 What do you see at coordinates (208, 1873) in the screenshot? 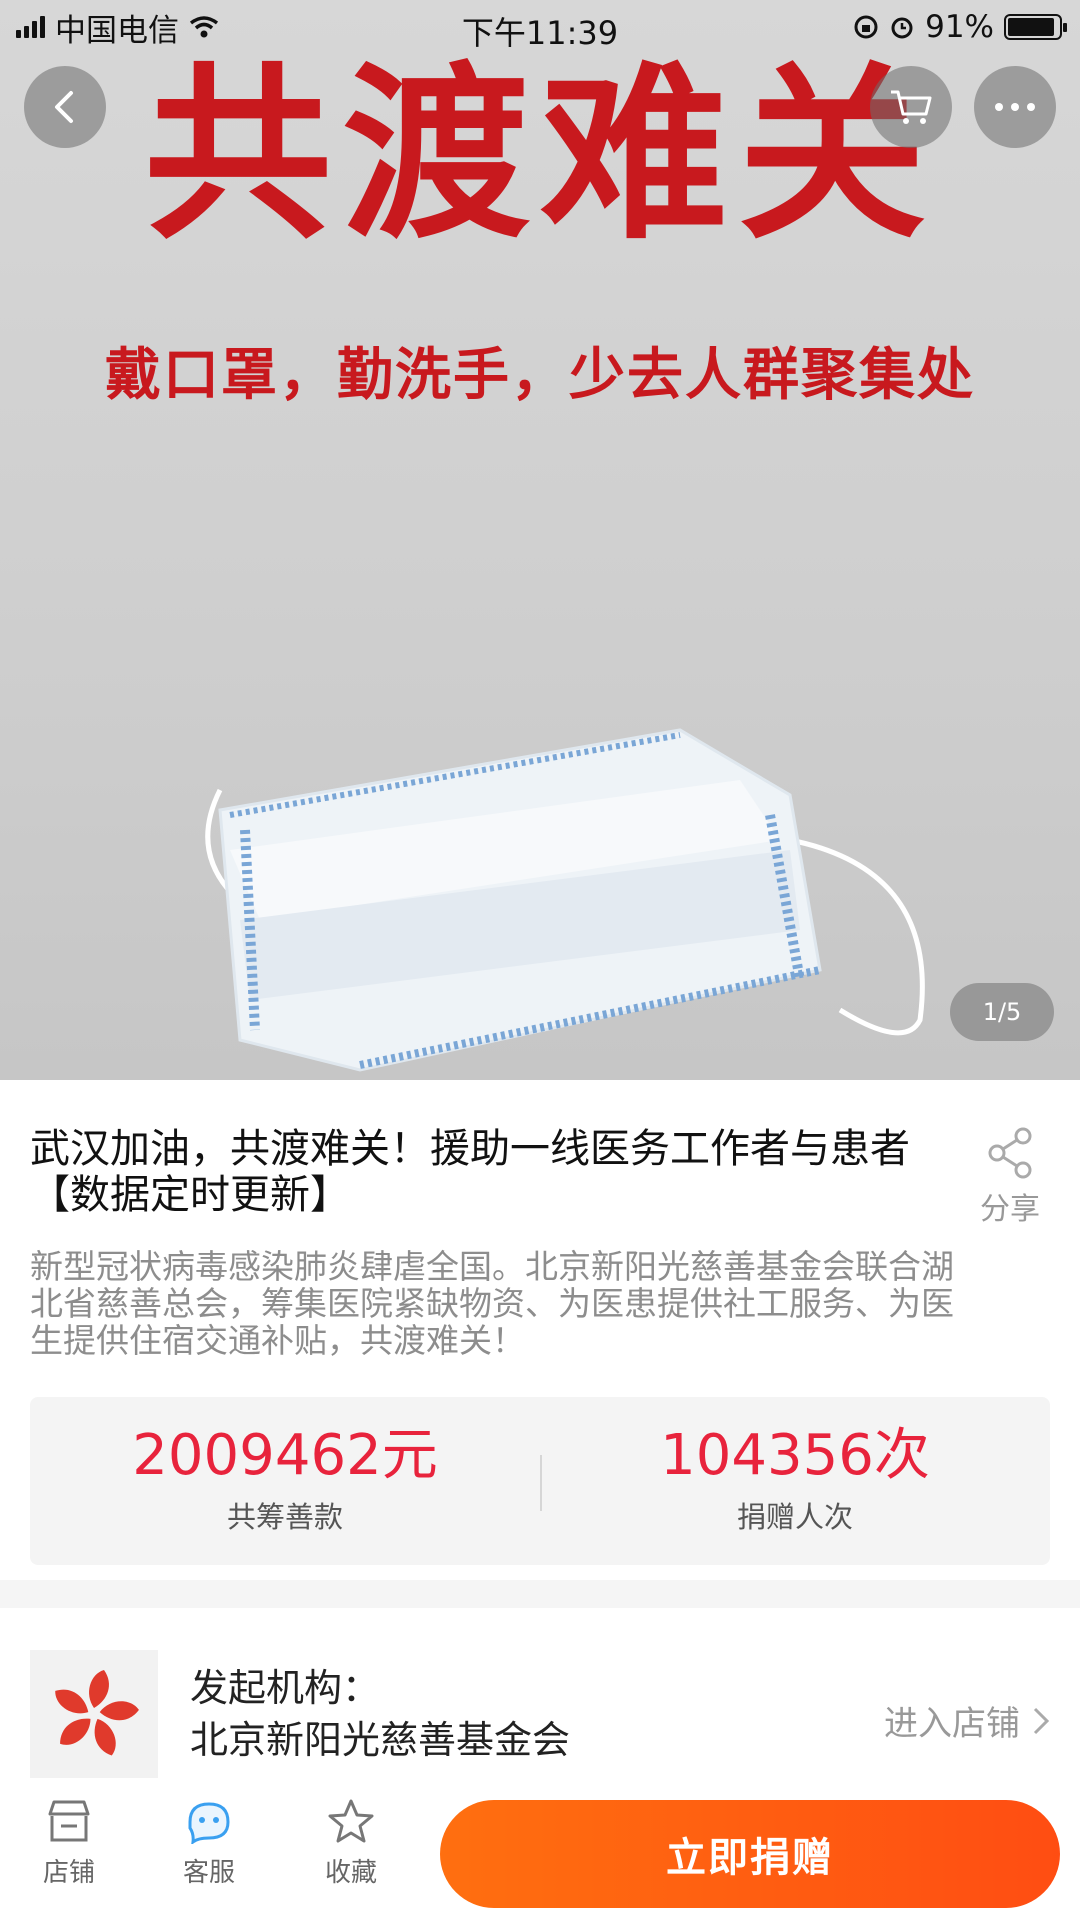
I see `tab-customer-service-label: 客服` at bounding box center [208, 1873].